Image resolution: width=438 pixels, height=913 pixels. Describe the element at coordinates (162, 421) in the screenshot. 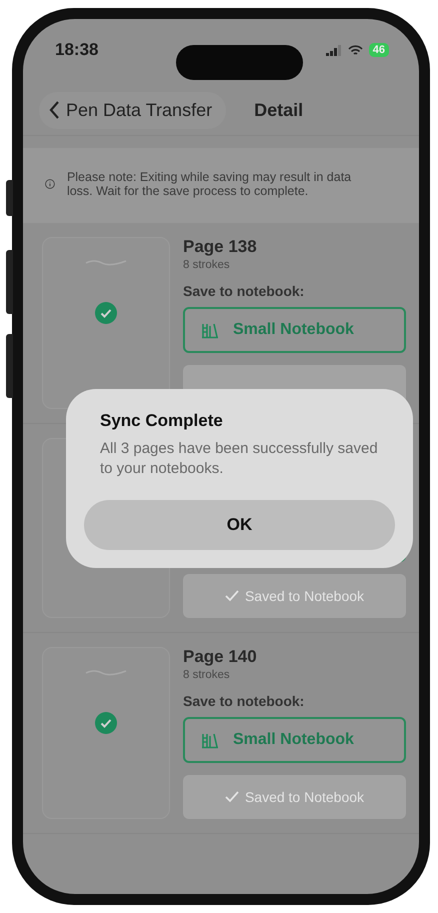

I see `dialog-title: Sync Complete` at that location.